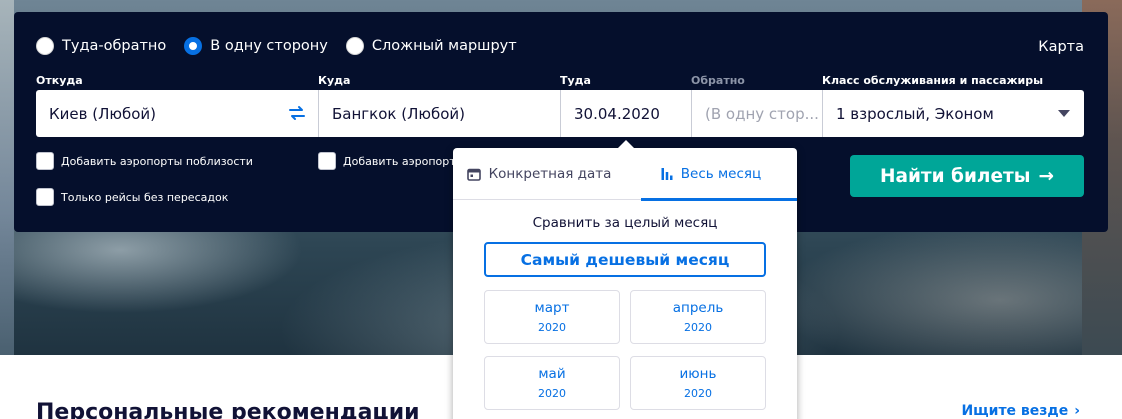 The height and width of the screenshot is (419, 1122). I want to click on trip-type-multi-label: Сложный маршрут, so click(444, 46).